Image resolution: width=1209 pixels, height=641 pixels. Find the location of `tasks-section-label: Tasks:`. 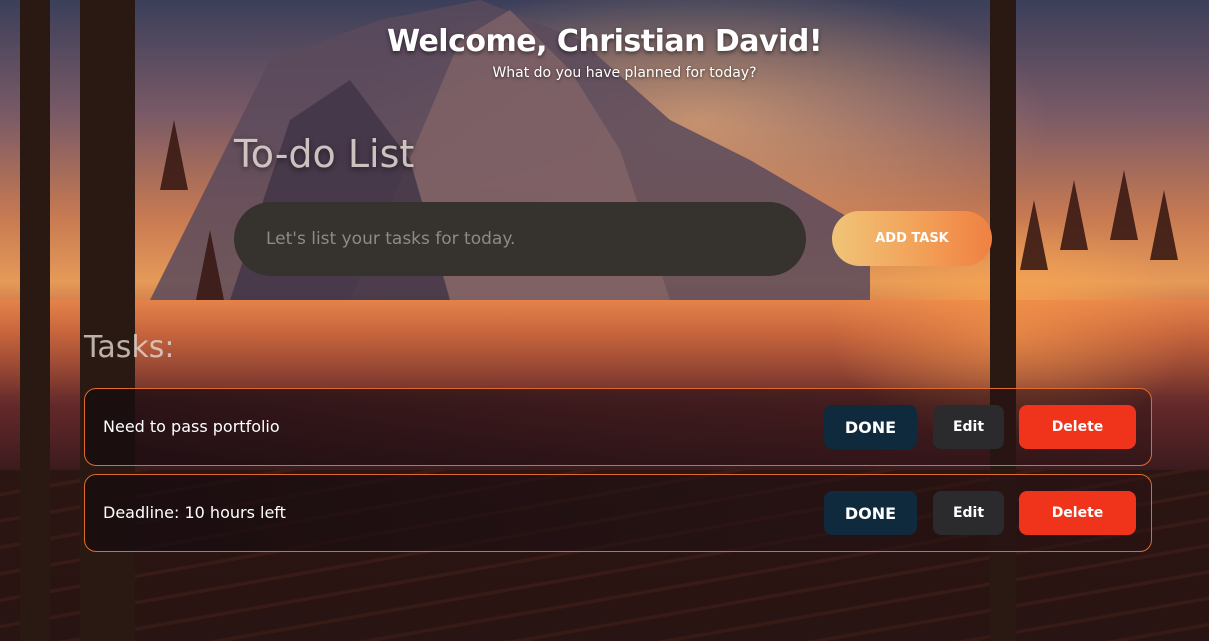

tasks-section-label: Tasks: is located at coordinates (129, 347).